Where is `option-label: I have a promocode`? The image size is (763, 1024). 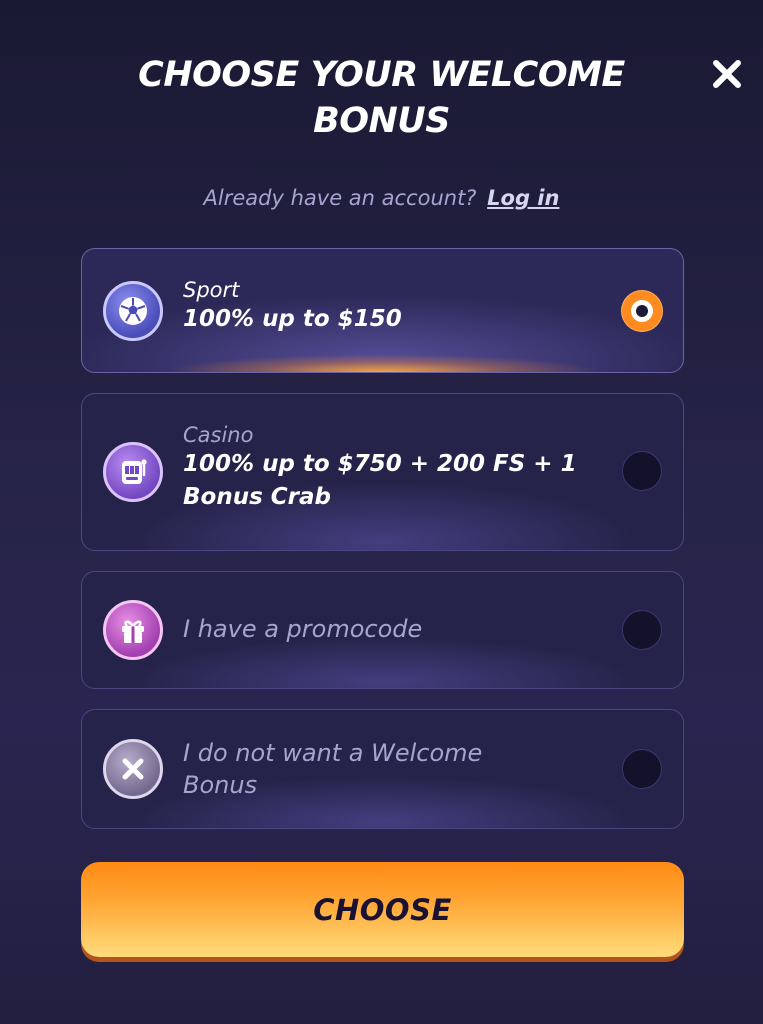 option-label: I have a promocode is located at coordinates (303, 629).